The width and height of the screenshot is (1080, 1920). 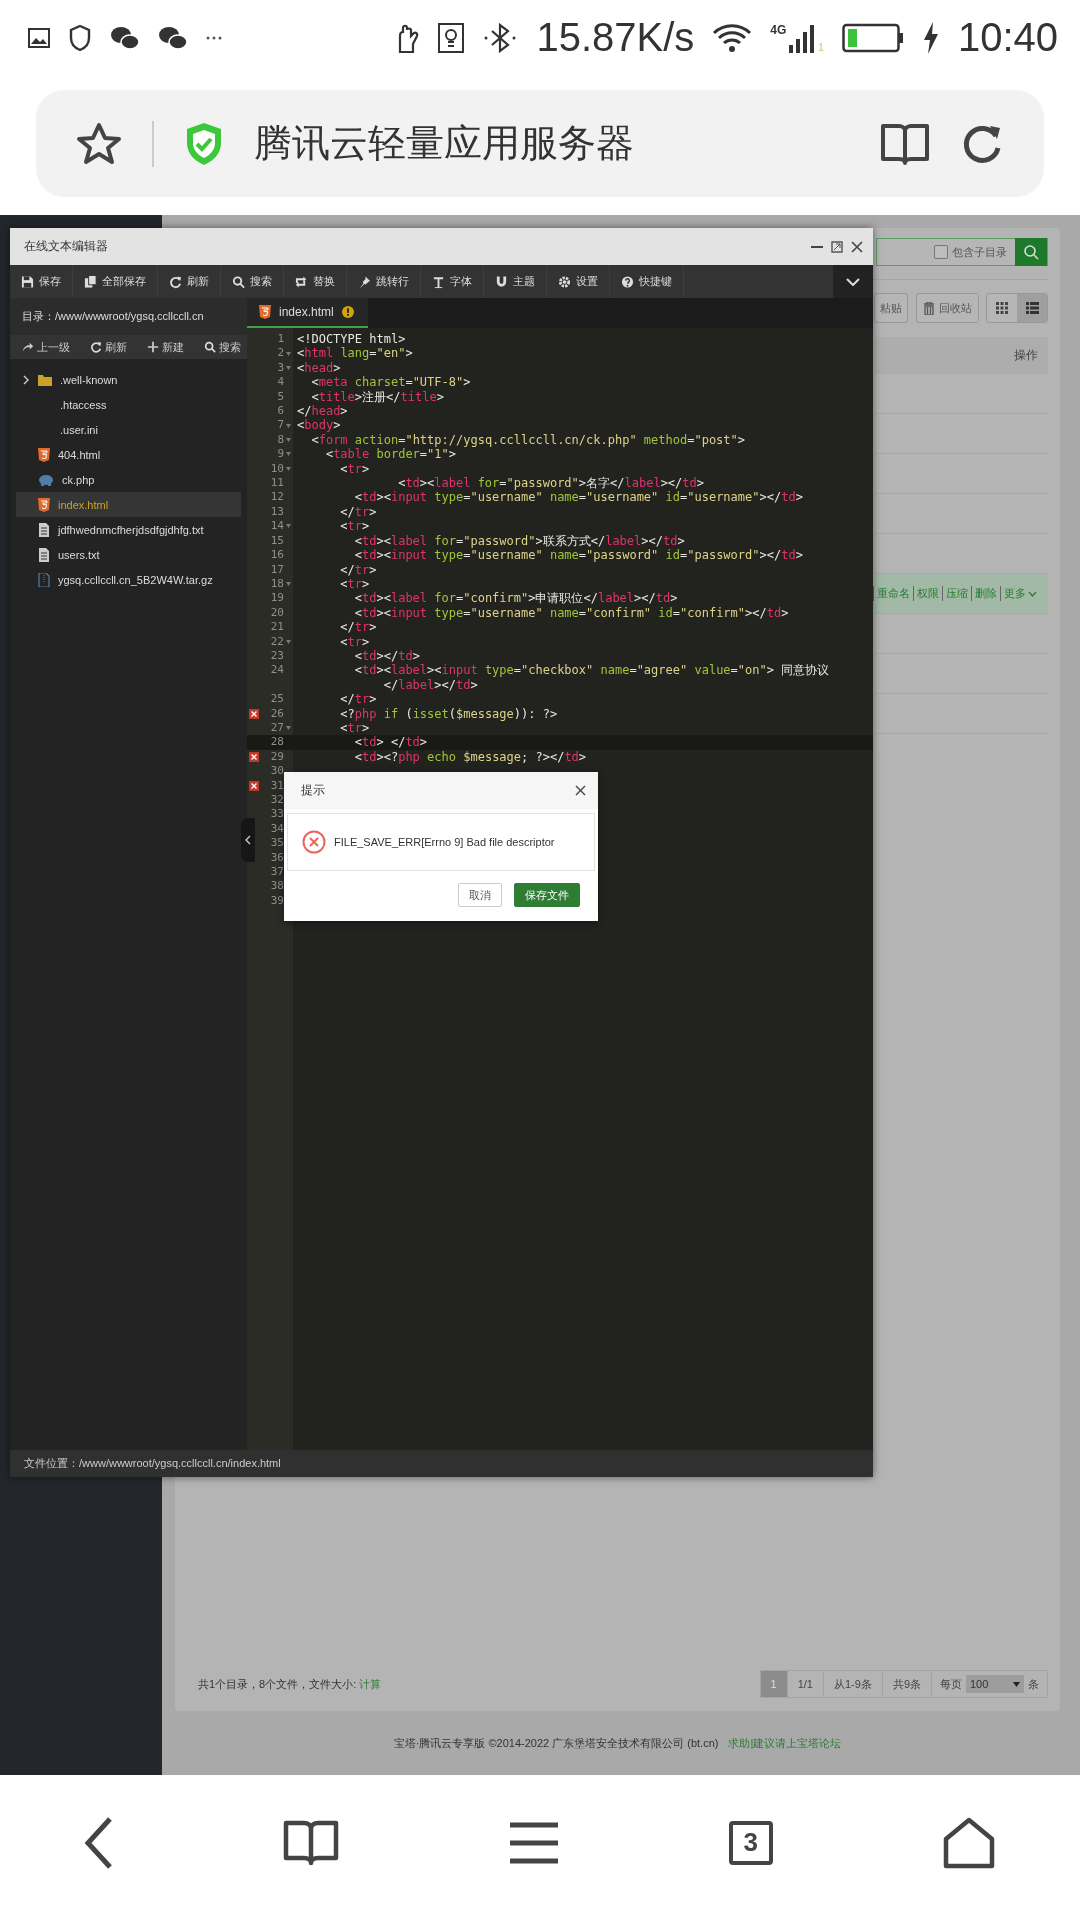 I want to click on line-number: 30, so click(x=276, y=771).